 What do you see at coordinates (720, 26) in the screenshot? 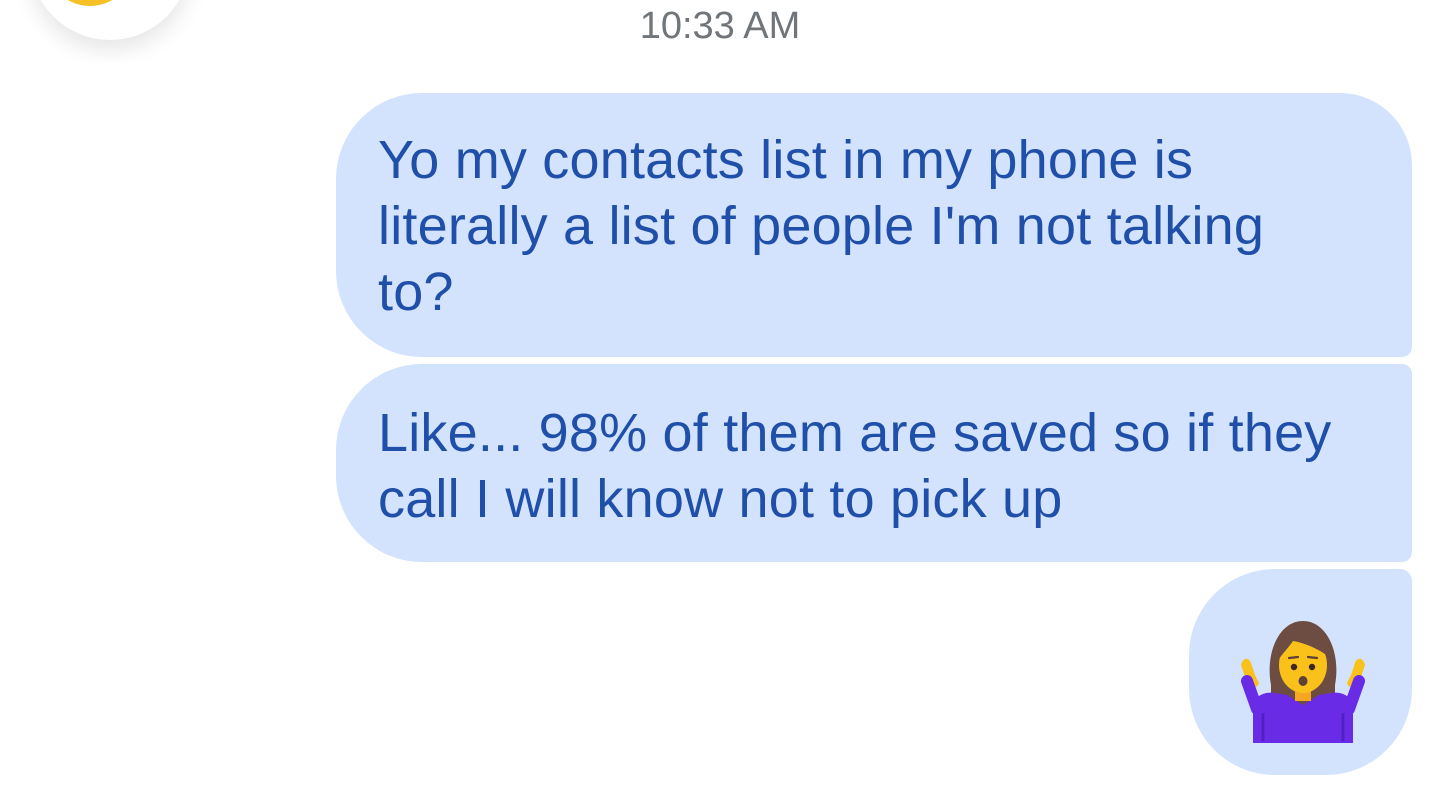
I see `message-timestamp: 10:33 AM` at bounding box center [720, 26].